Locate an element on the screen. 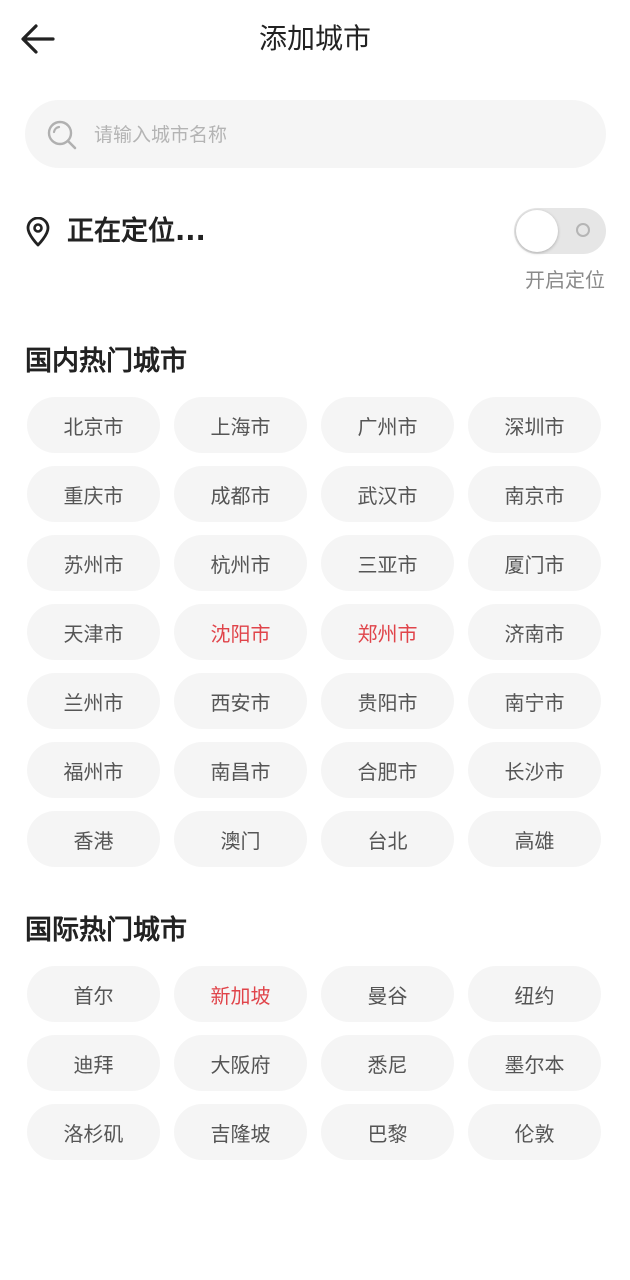 The image size is (630, 1280). city-chip: 首尔 is located at coordinates (93, 994).